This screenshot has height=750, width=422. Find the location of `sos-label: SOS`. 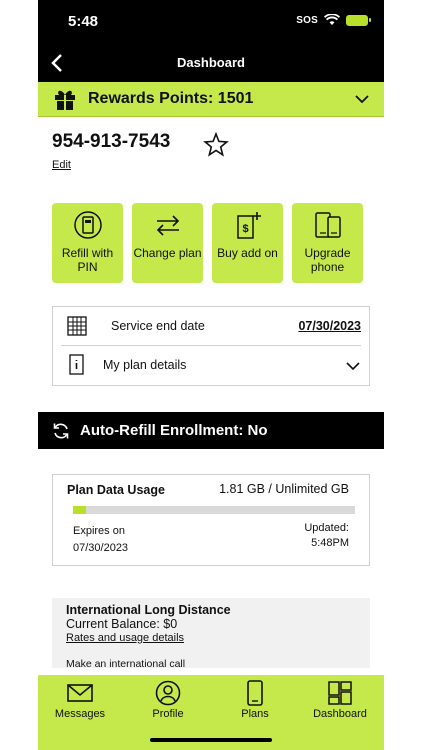

sos-label: SOS is located at coordinates (307, 20).